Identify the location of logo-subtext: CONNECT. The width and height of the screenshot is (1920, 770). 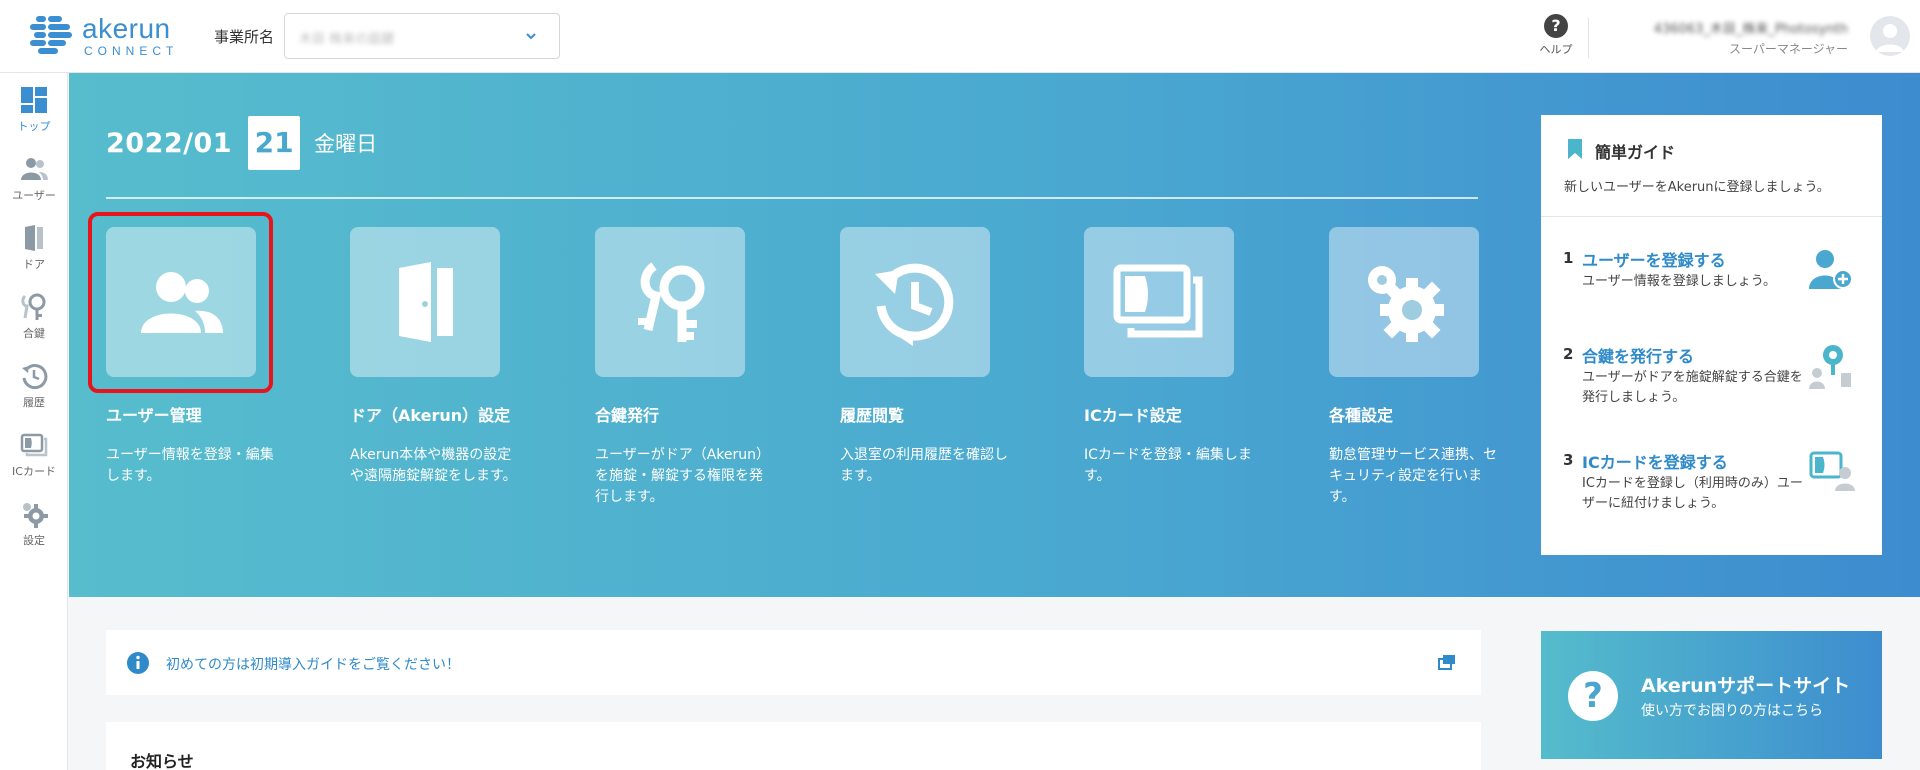
(131, 51).